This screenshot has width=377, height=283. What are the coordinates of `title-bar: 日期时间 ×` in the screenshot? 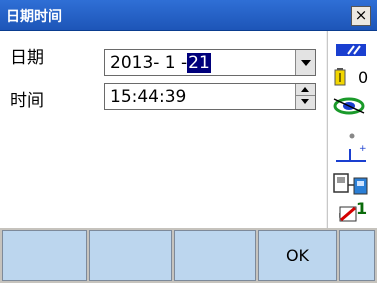 It's located at (188, 15).